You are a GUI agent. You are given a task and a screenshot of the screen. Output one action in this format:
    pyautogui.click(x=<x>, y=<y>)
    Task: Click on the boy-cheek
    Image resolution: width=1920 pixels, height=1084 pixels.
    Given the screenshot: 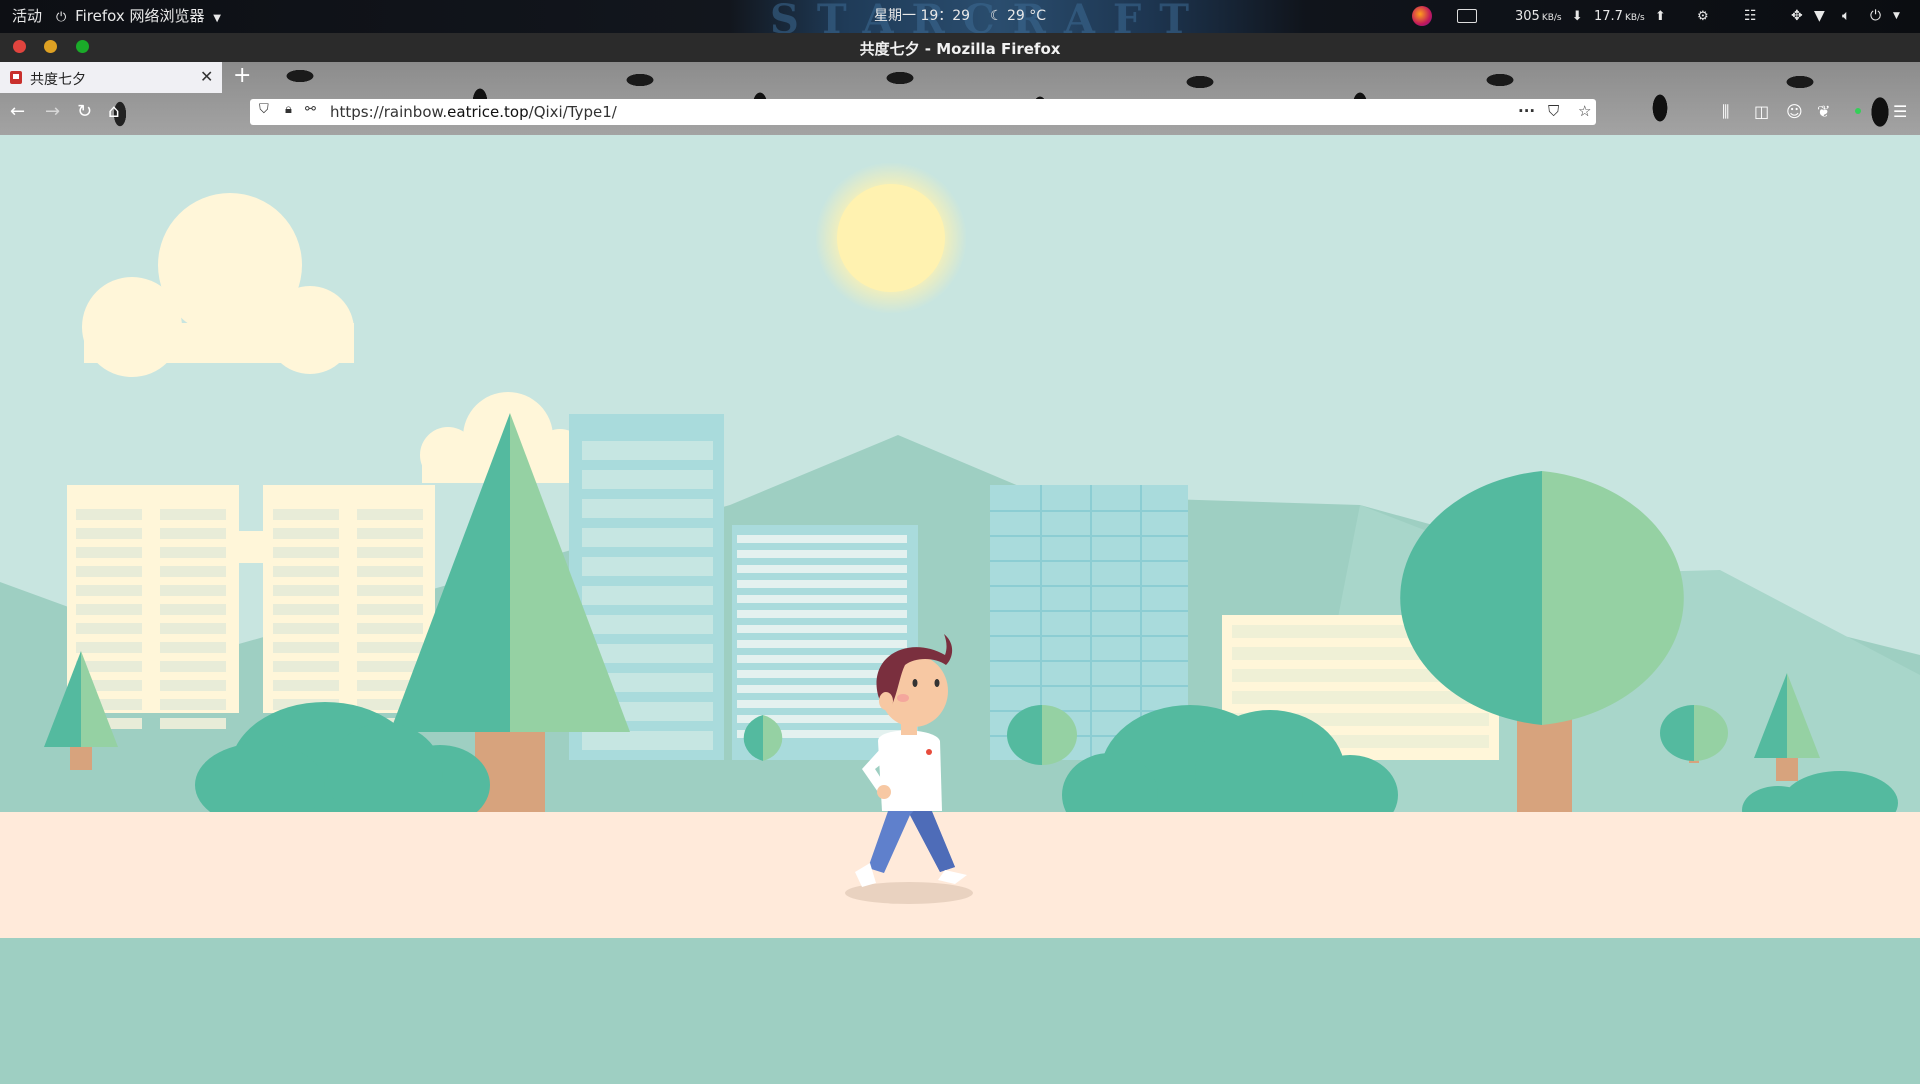 What is the action you would take?
    pyautogui.click(x=903, y=698)
    